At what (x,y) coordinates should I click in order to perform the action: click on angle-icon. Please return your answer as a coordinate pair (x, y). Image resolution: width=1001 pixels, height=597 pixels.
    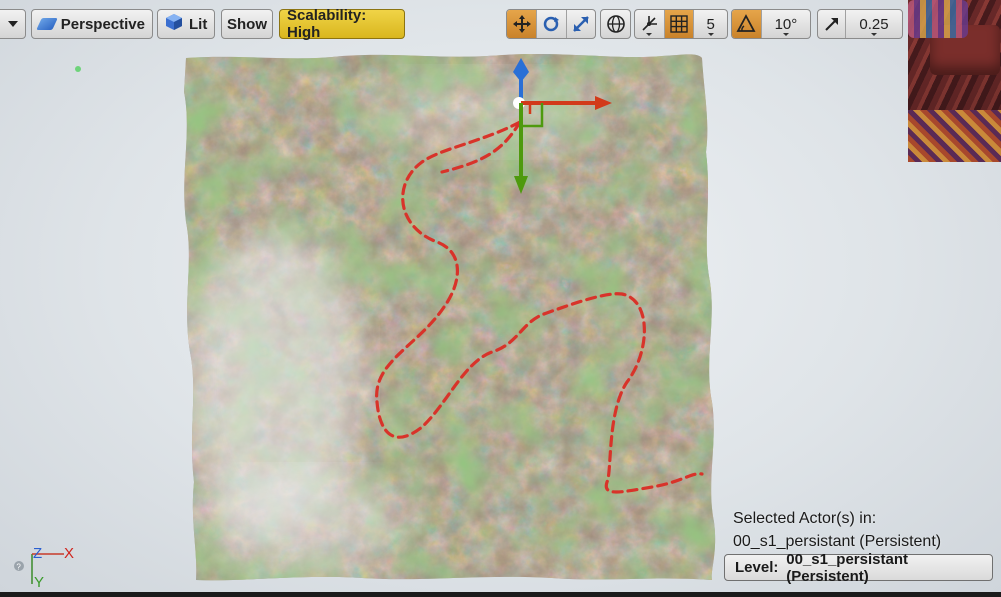
    Looking at the image, I should click on (746, 23).